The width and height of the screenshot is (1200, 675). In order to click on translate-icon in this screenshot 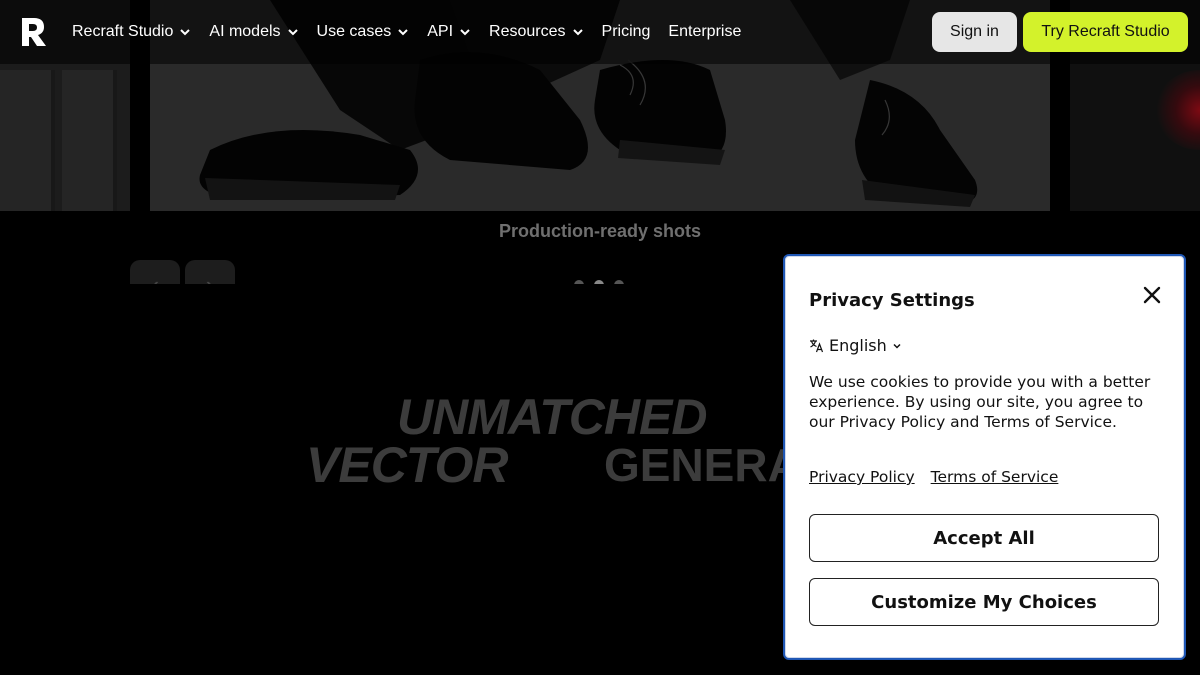, I will do `click(817, 346)`.